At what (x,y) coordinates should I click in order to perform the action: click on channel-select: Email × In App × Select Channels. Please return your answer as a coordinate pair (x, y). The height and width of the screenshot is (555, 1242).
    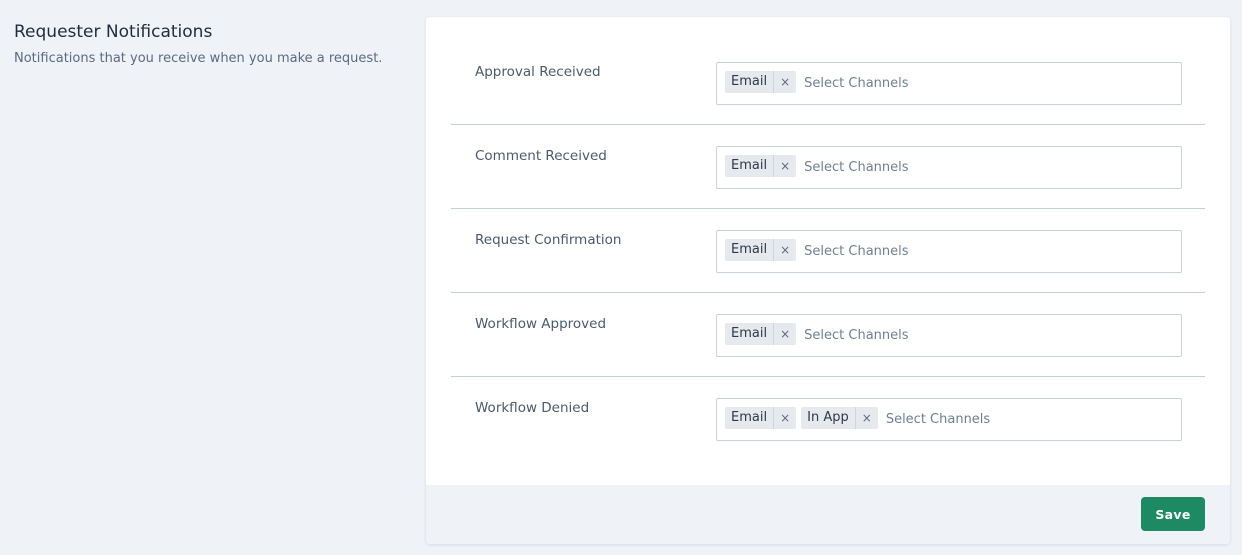
    Looking at the image, I should click on (949, 419).